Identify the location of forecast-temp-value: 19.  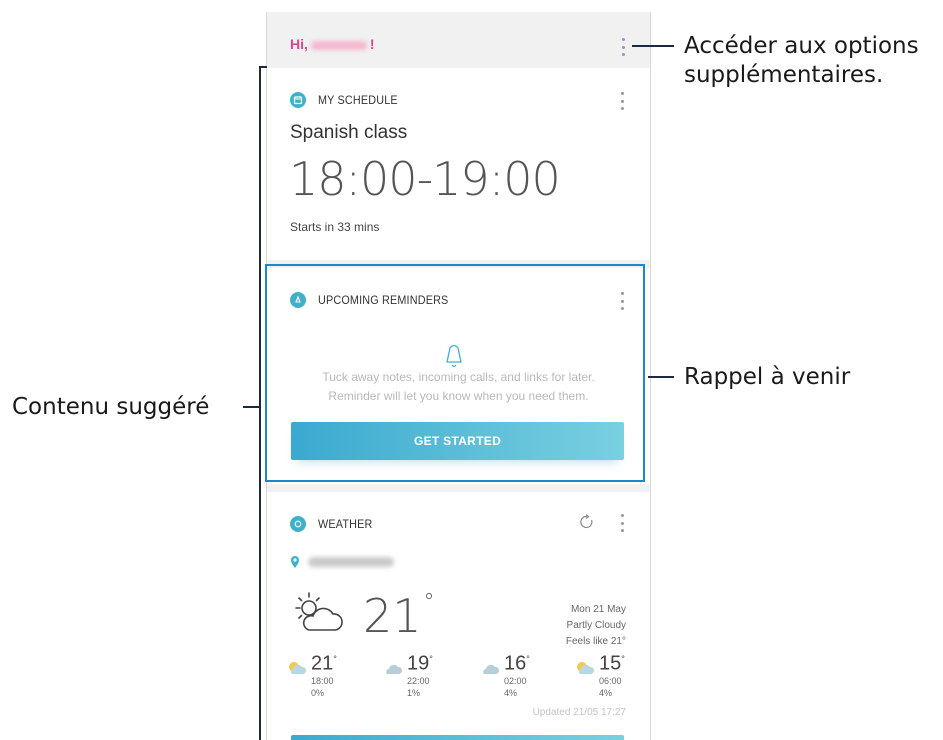
(418, 663).